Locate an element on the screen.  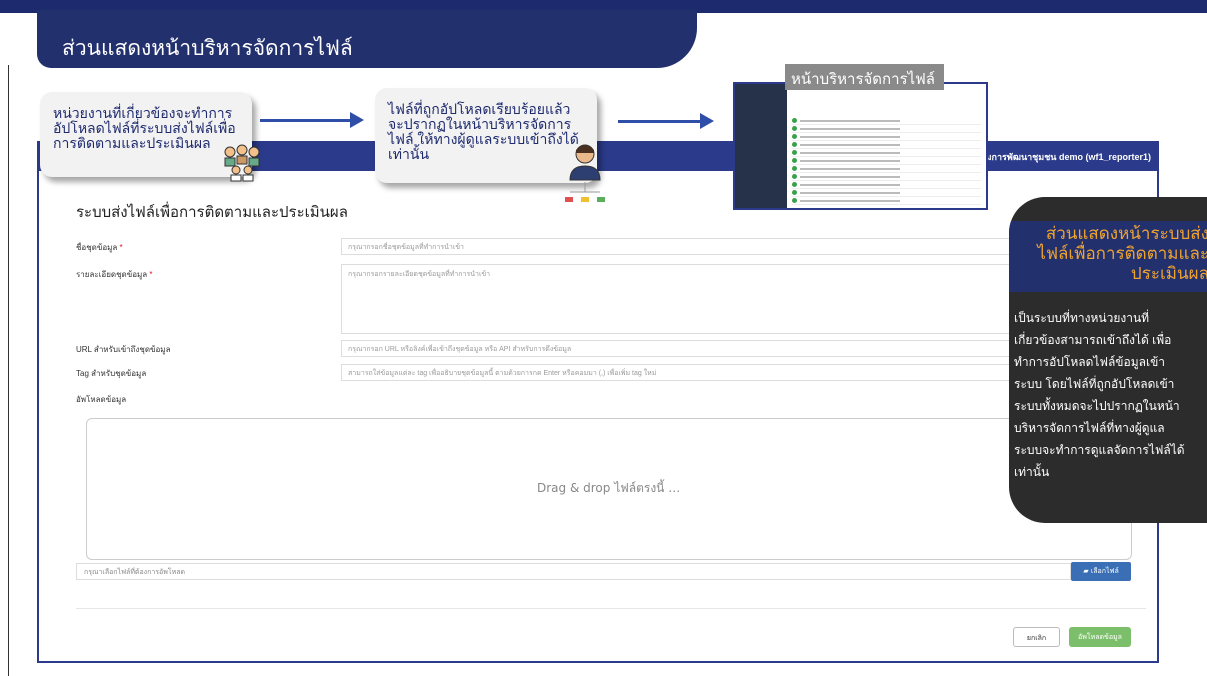
divider is located at coordinates (611, 608).